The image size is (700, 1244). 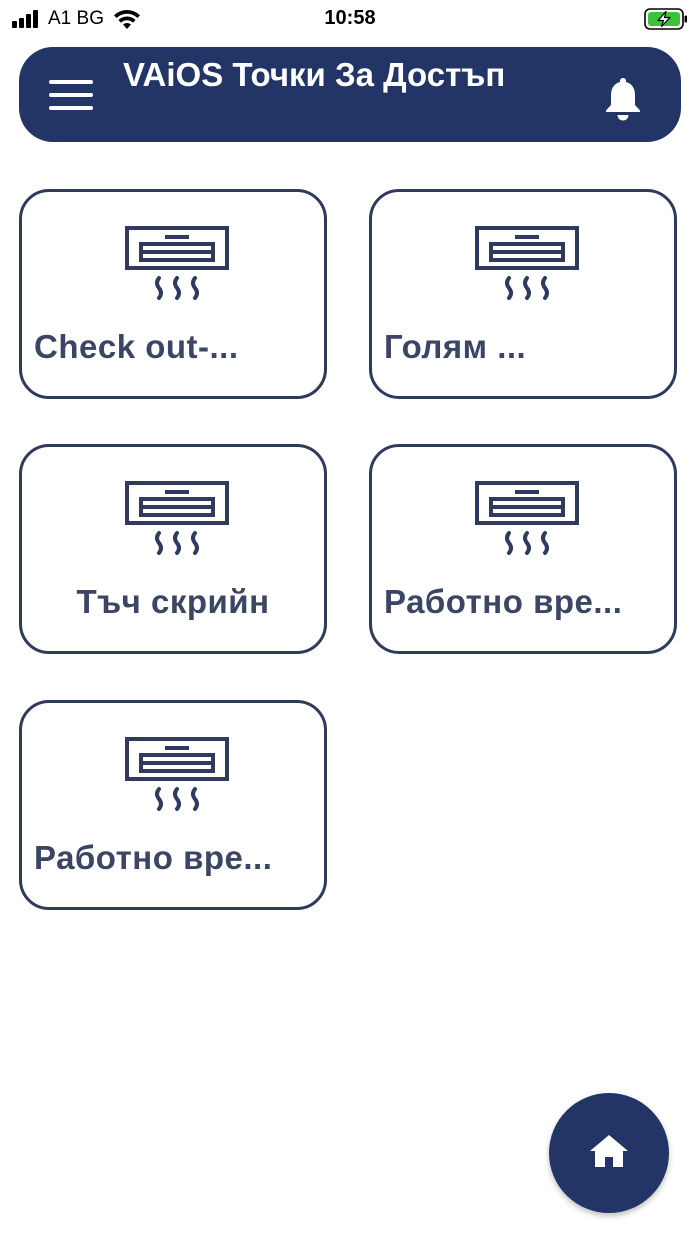 I want to click on status-time: 10:58, so click(x=350, y=18).